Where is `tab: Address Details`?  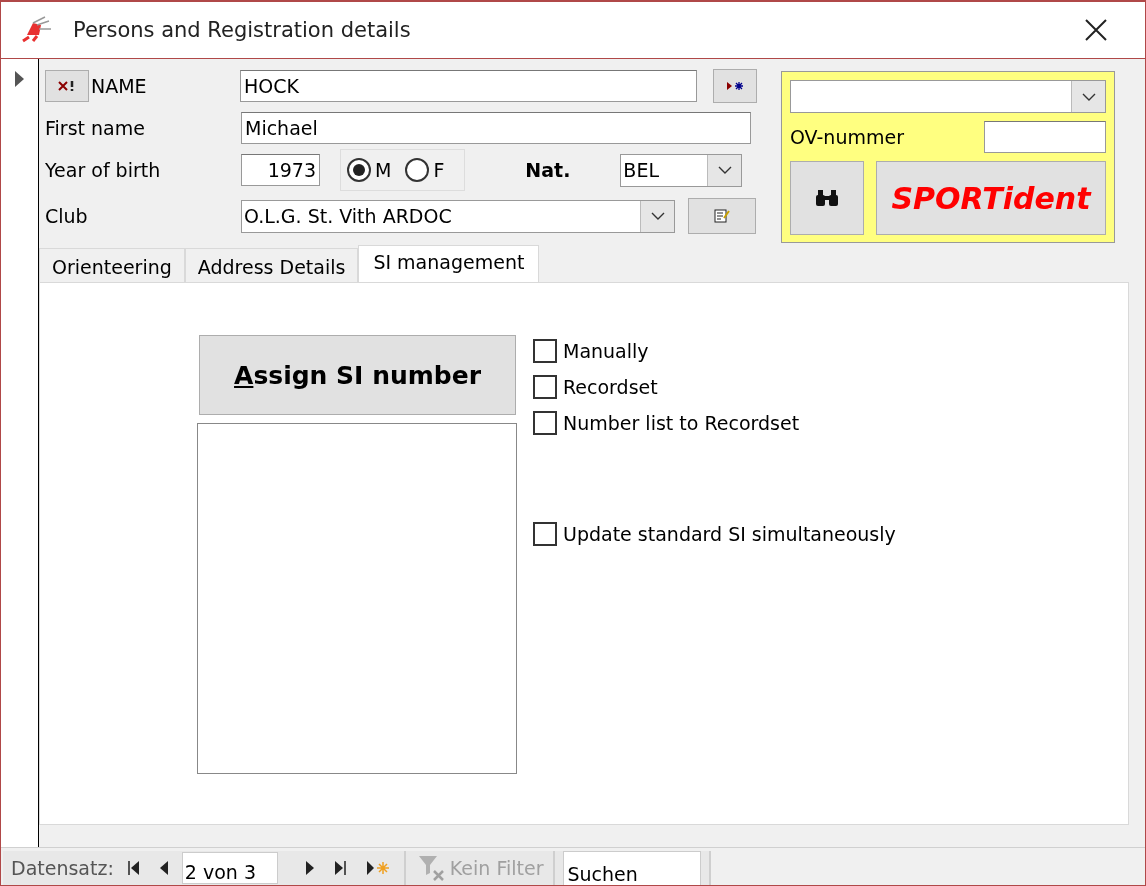
tab: Address Details is located at coordinates (271, 265).